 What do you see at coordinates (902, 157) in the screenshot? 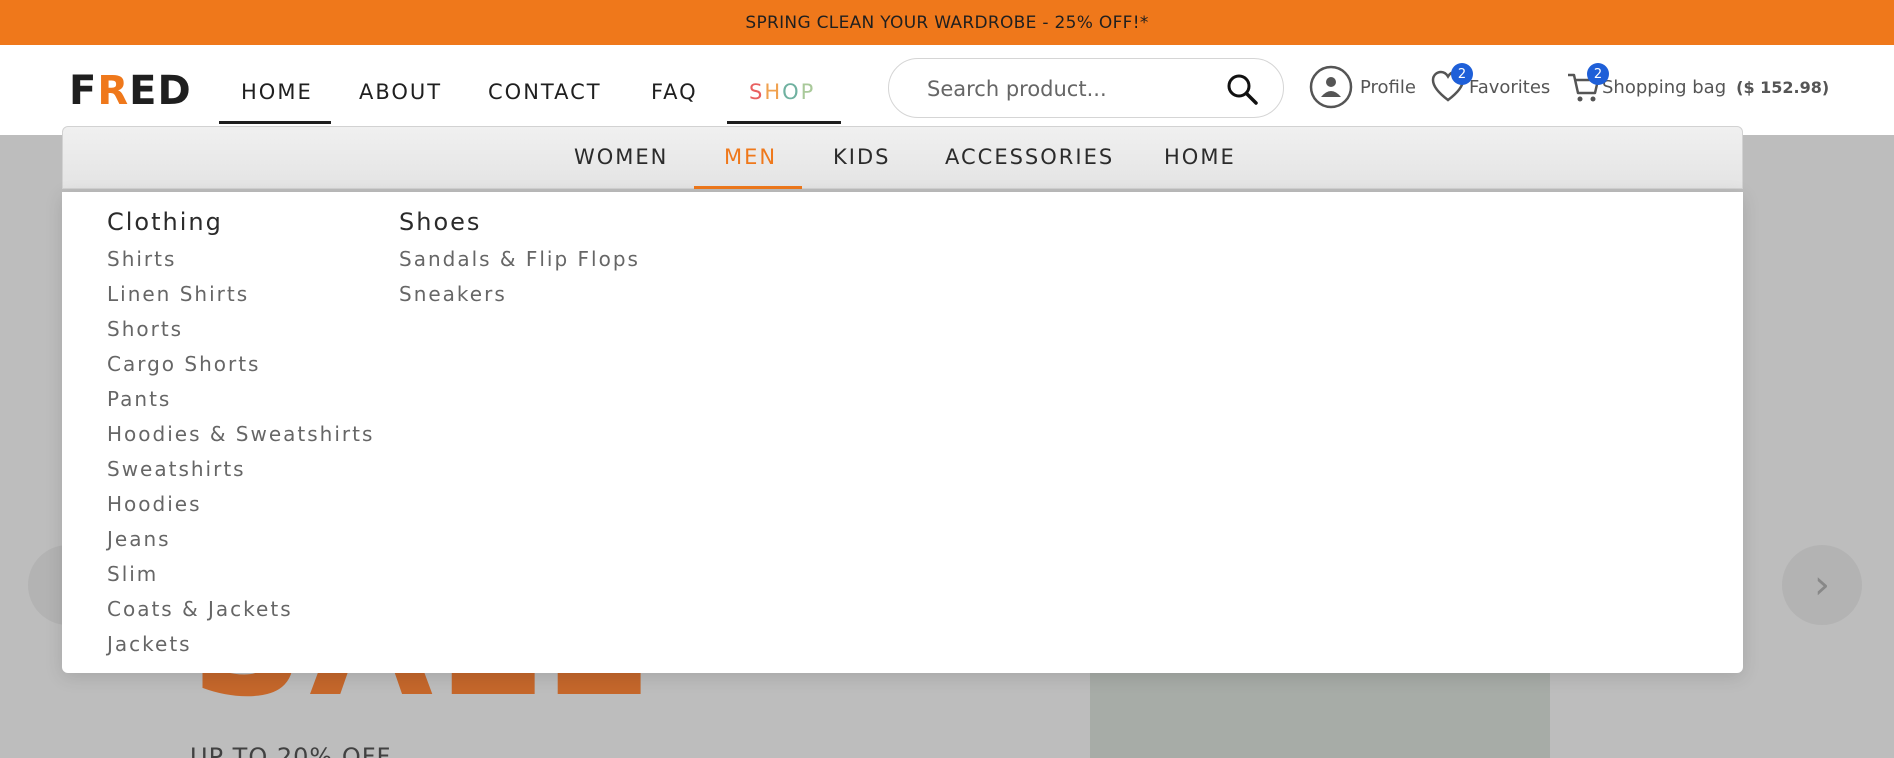
I see `shop-category-tabs: WOMEN MEN KIDS ACCESSORIES HOME` at bounding box center [902, 157].